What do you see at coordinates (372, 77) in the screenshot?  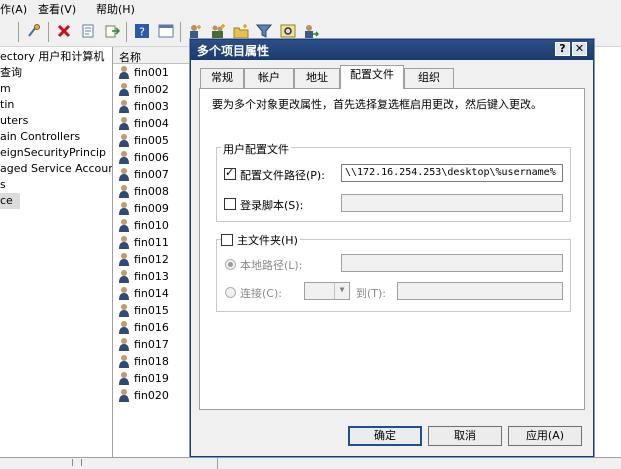 I see `tab-profile: 配置文件` at bounding box center [372, 77].